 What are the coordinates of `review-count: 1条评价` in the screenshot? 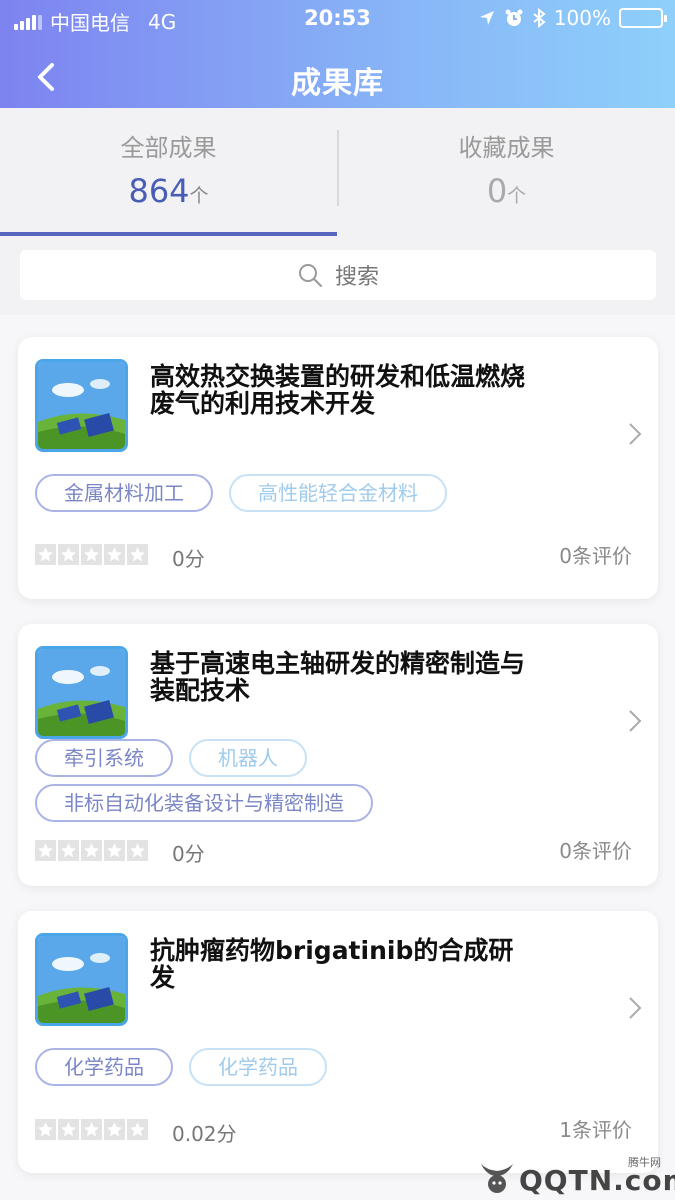 It's located at (595, 1130).